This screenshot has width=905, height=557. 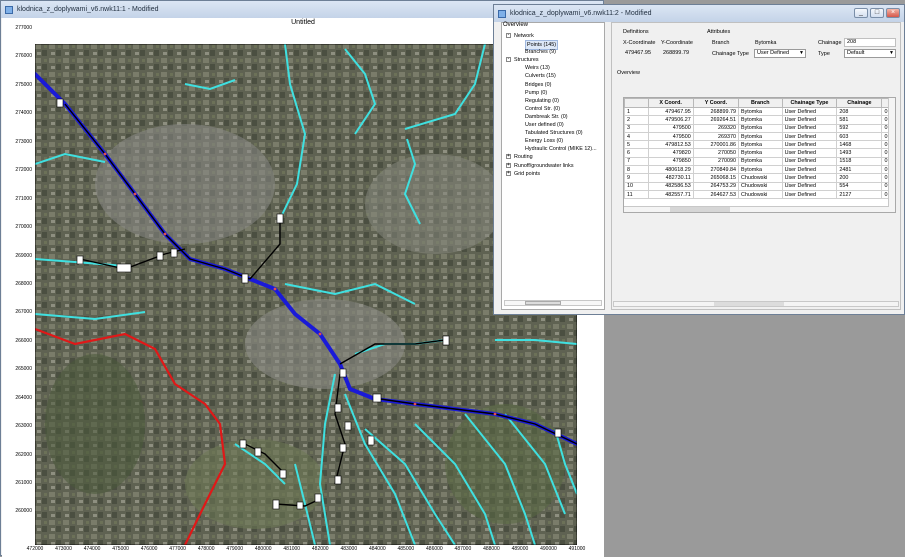 What do you see at coordinates (554, 109) in the screenshot?
I see `tree-item: Control Str. (0)` at bounding box center [554, 109].